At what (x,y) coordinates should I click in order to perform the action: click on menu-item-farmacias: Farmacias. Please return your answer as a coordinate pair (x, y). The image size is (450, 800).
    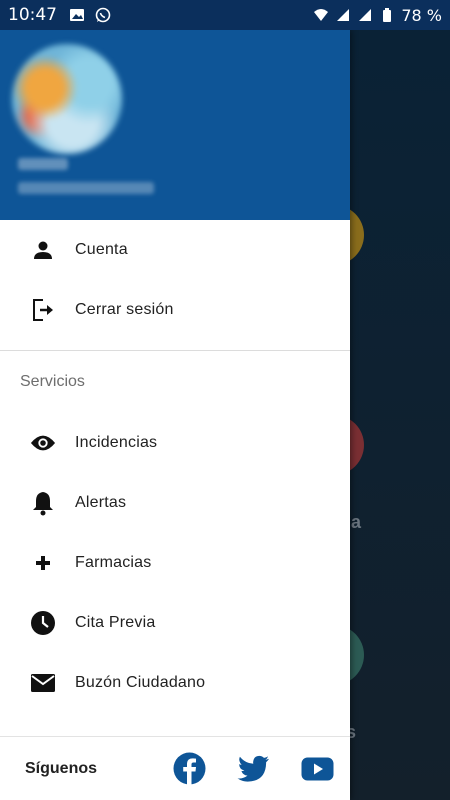
    Looking at the image, I should click on (175, 563).